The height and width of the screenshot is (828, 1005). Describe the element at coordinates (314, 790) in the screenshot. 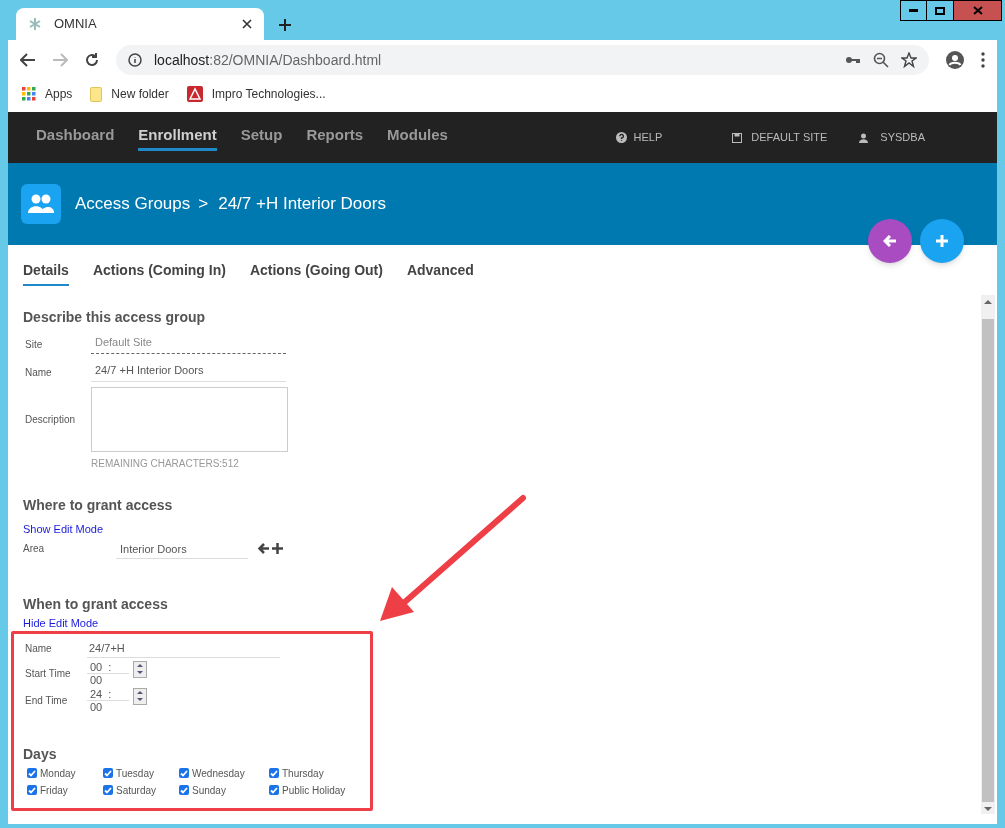

I see `checkbox-label: Public Holiday` at that location.